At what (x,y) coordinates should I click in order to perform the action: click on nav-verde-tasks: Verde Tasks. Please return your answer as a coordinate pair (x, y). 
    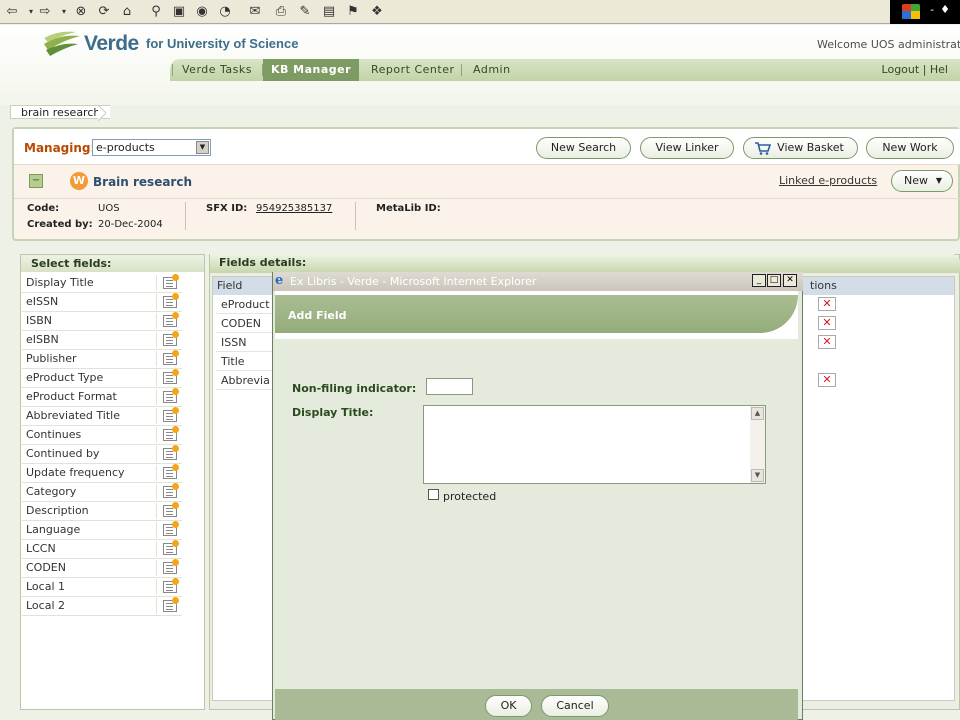
    Looking at the image, I should click on (222, 70).